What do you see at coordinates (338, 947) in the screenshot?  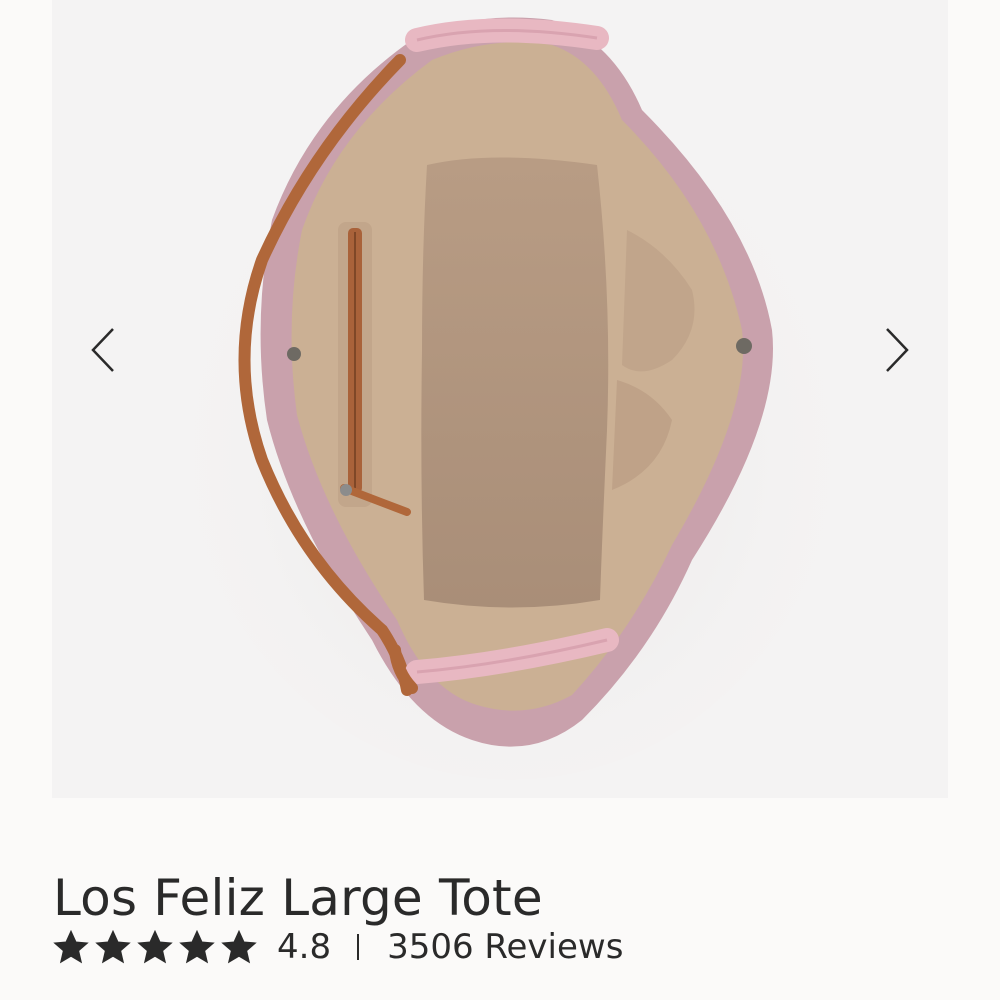 I see `rating-summary: 4.8 3506 Reviews` at bounding box center [338, 947].